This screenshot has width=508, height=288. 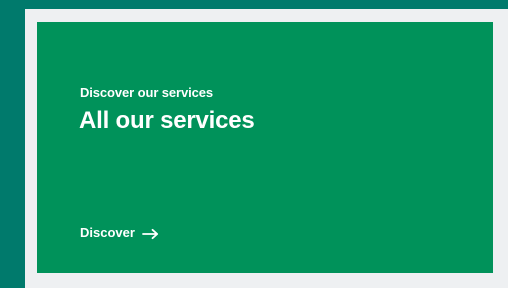 I want to click on card-eyebrow: Discover our services, so click(x=147, y=92).